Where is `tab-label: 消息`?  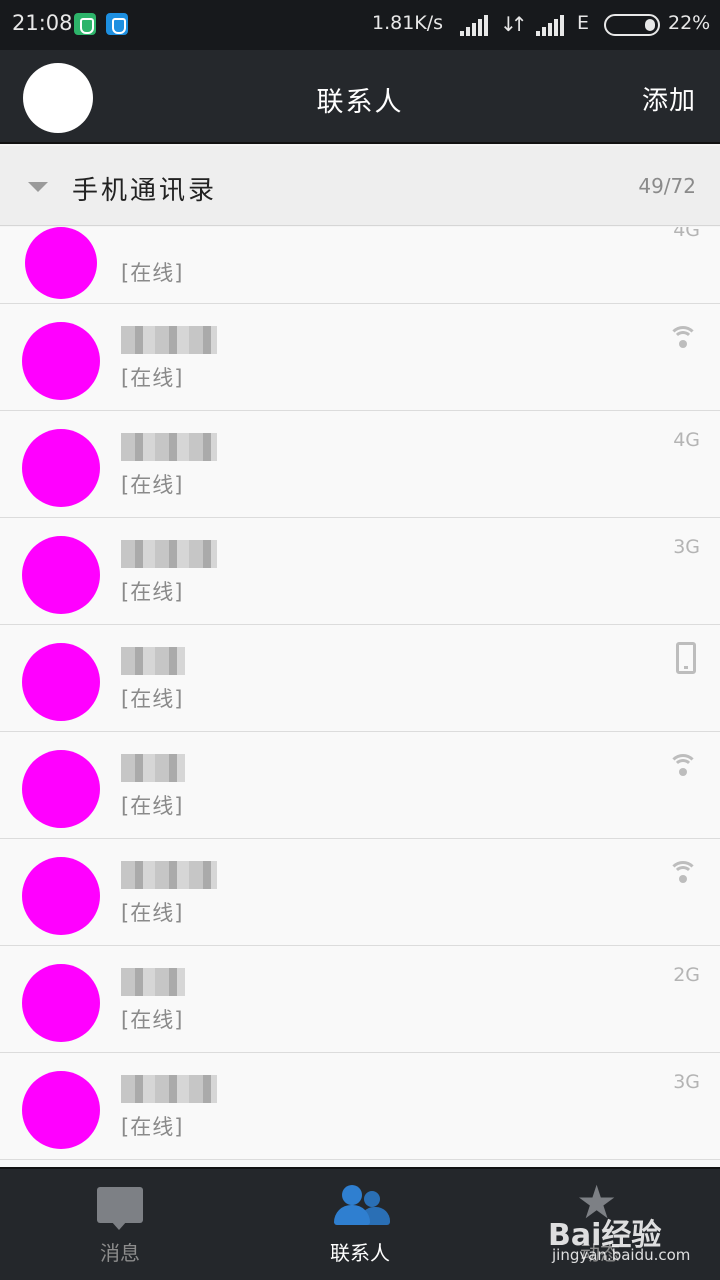 tab-label: 消息 is located at coordinates (120, 1253).